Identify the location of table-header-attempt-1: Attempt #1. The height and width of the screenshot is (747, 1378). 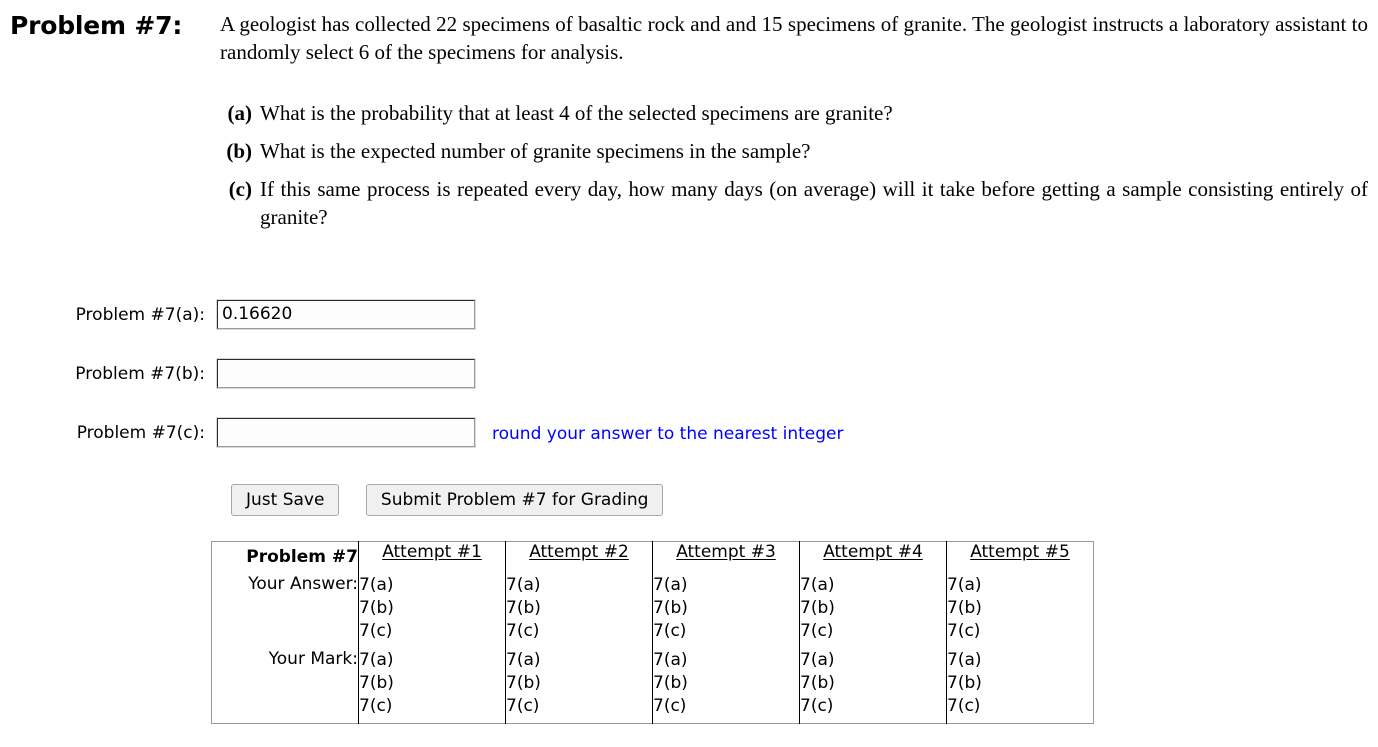
(432, 556).